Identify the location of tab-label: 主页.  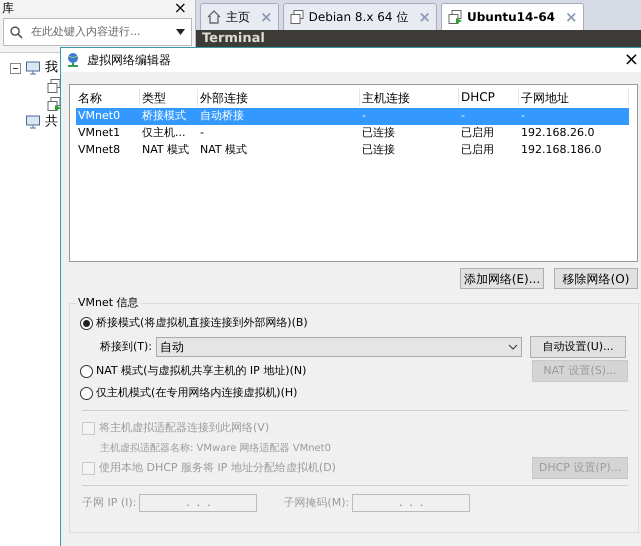
(238, 17).